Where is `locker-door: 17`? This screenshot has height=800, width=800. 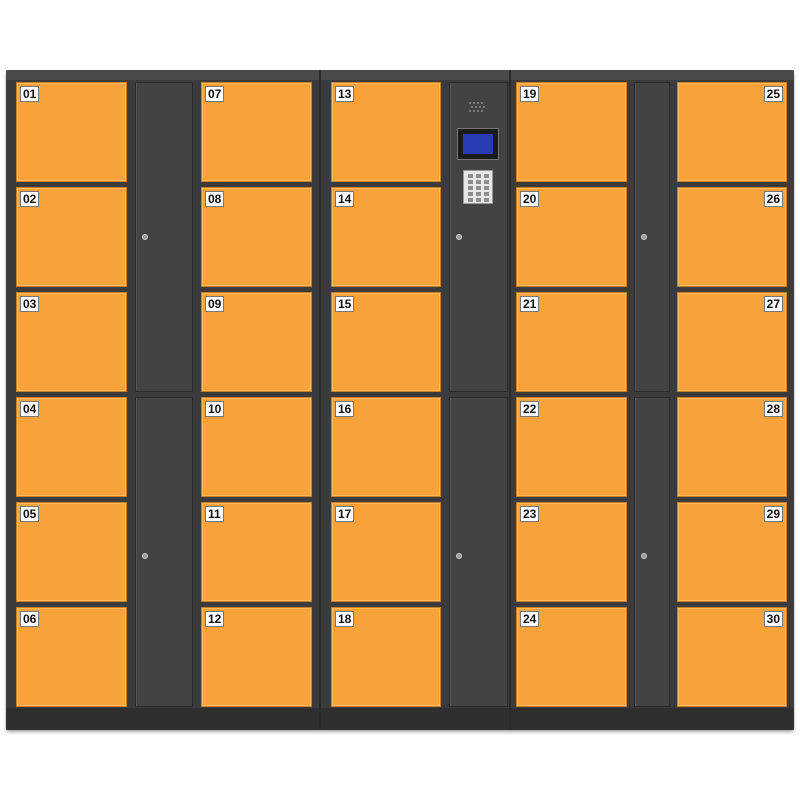 locker-door: 17 is located at coordinates (386, 552).